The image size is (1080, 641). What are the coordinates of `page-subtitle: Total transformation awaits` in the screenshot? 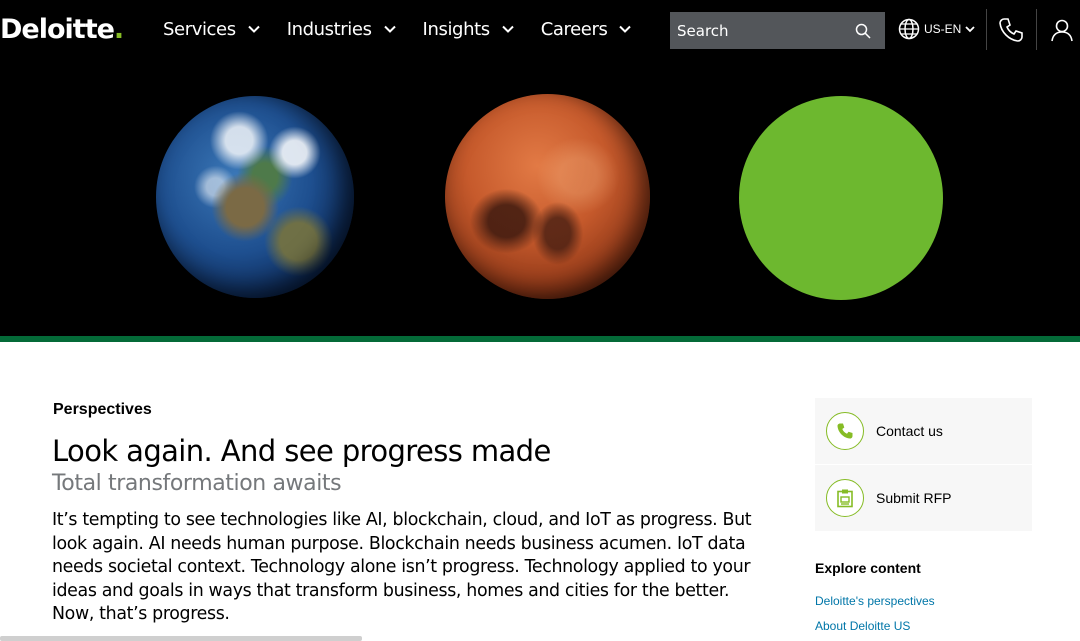 It's located at (197, 483).